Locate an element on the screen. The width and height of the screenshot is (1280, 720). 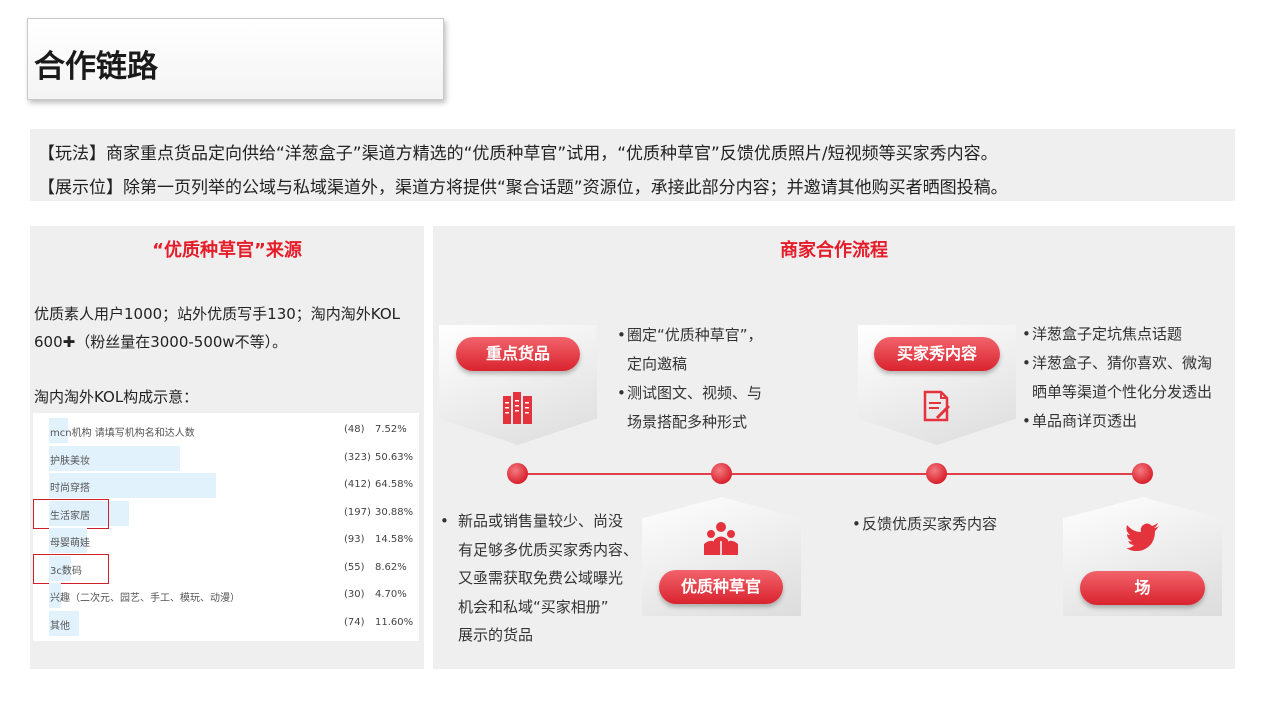
kol-count: (197) is located at coordinates (357, 512).